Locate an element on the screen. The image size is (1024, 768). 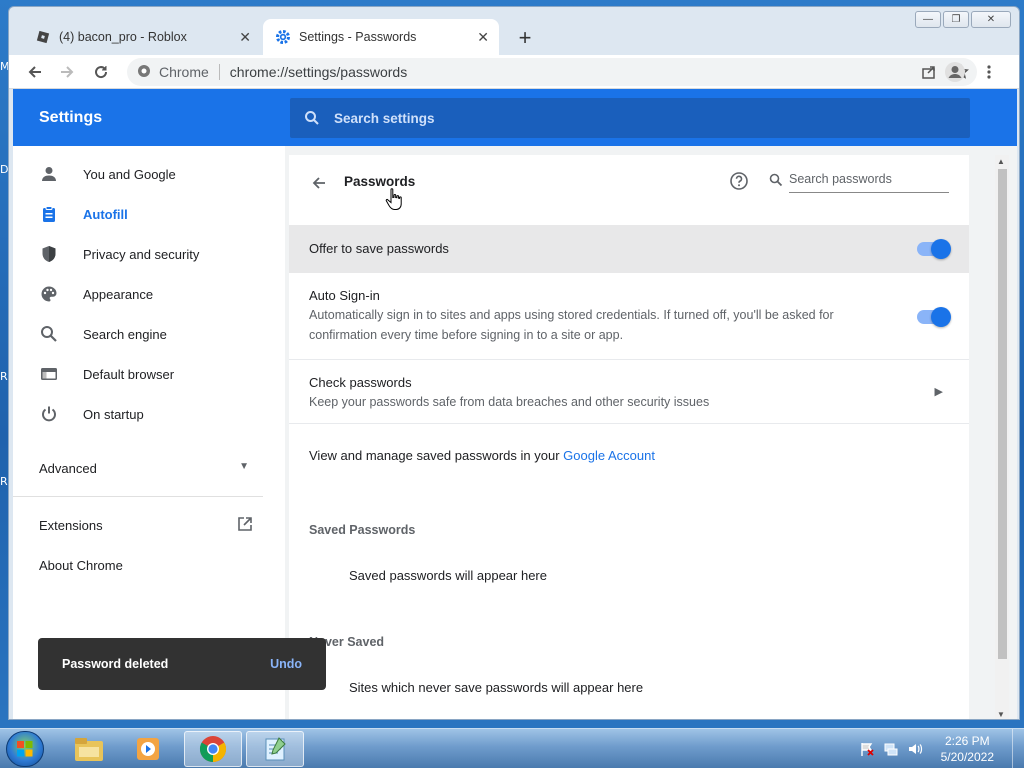
tab-title: (4) bacon_pro - Roblox is located at coordinates (123, 37).